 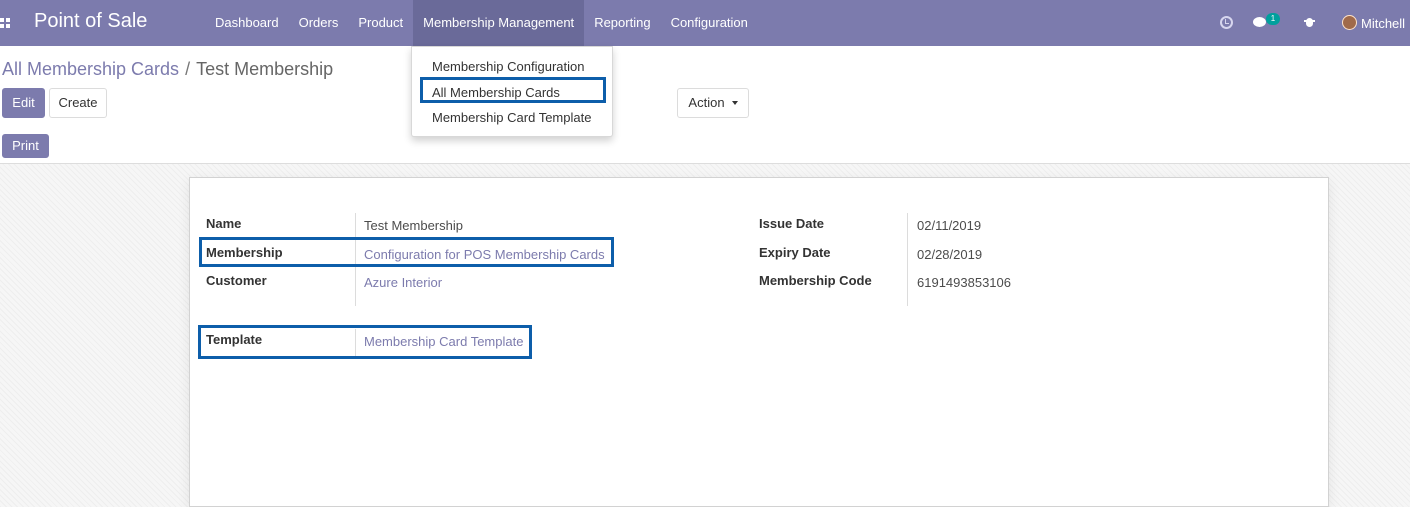 I want to click on customer-label: Customer, so click(x=236, y=280).